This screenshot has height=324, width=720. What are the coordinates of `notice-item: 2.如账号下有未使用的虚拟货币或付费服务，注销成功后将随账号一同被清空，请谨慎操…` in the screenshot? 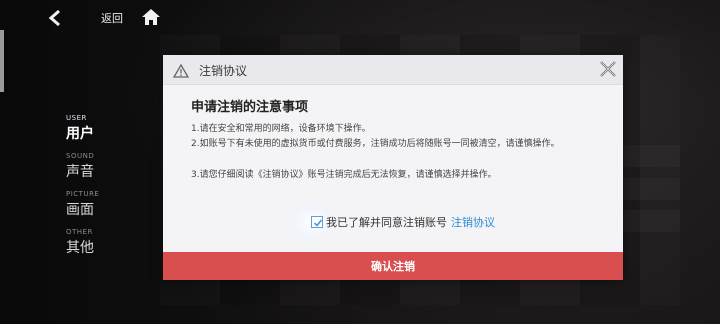 It's located at (375, 144).